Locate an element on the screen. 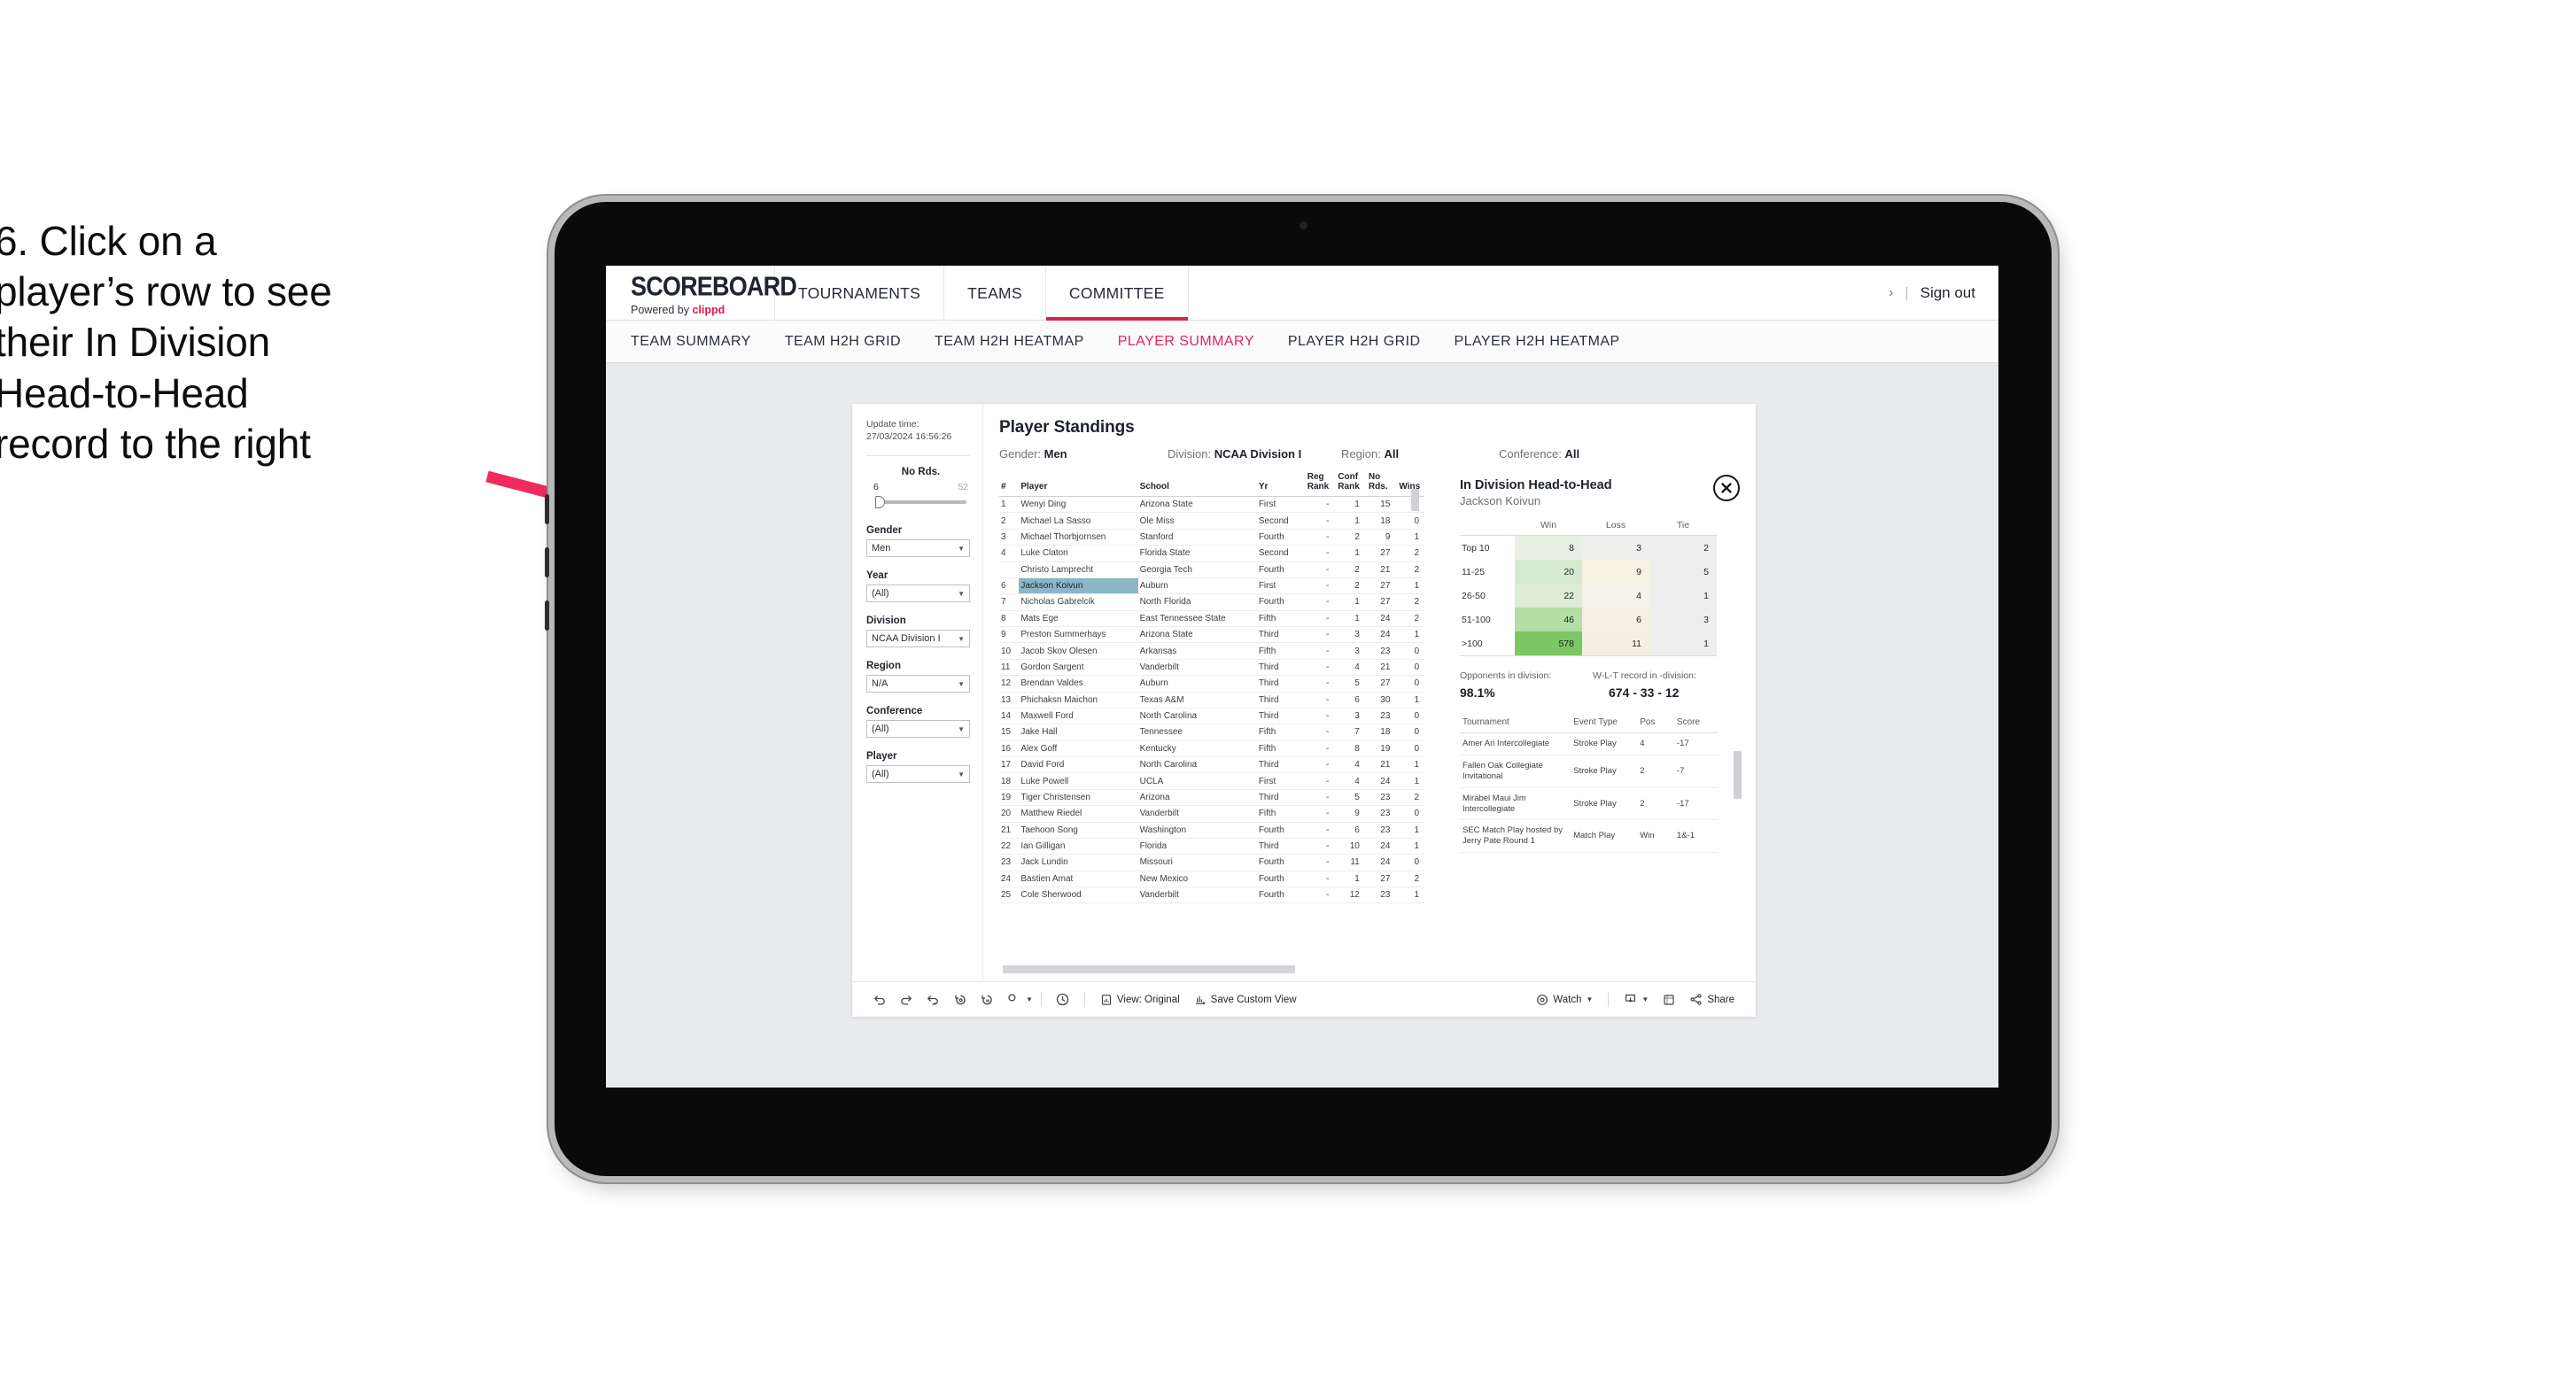  division-select: NCAA Division I ▼ is located at coordinates (918, 639).